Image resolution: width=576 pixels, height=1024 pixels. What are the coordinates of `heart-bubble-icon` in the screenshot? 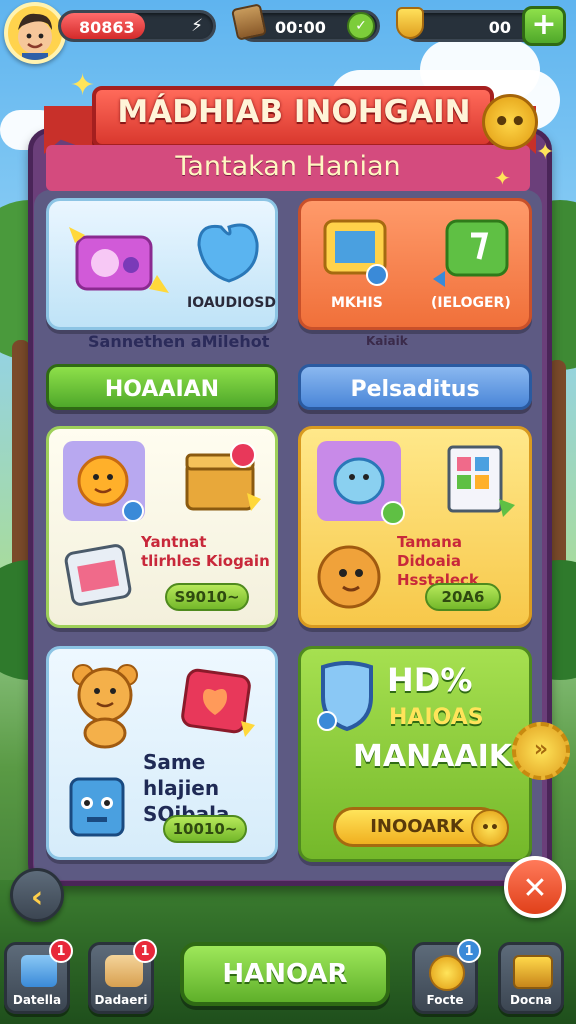 It's located at (228, 253).